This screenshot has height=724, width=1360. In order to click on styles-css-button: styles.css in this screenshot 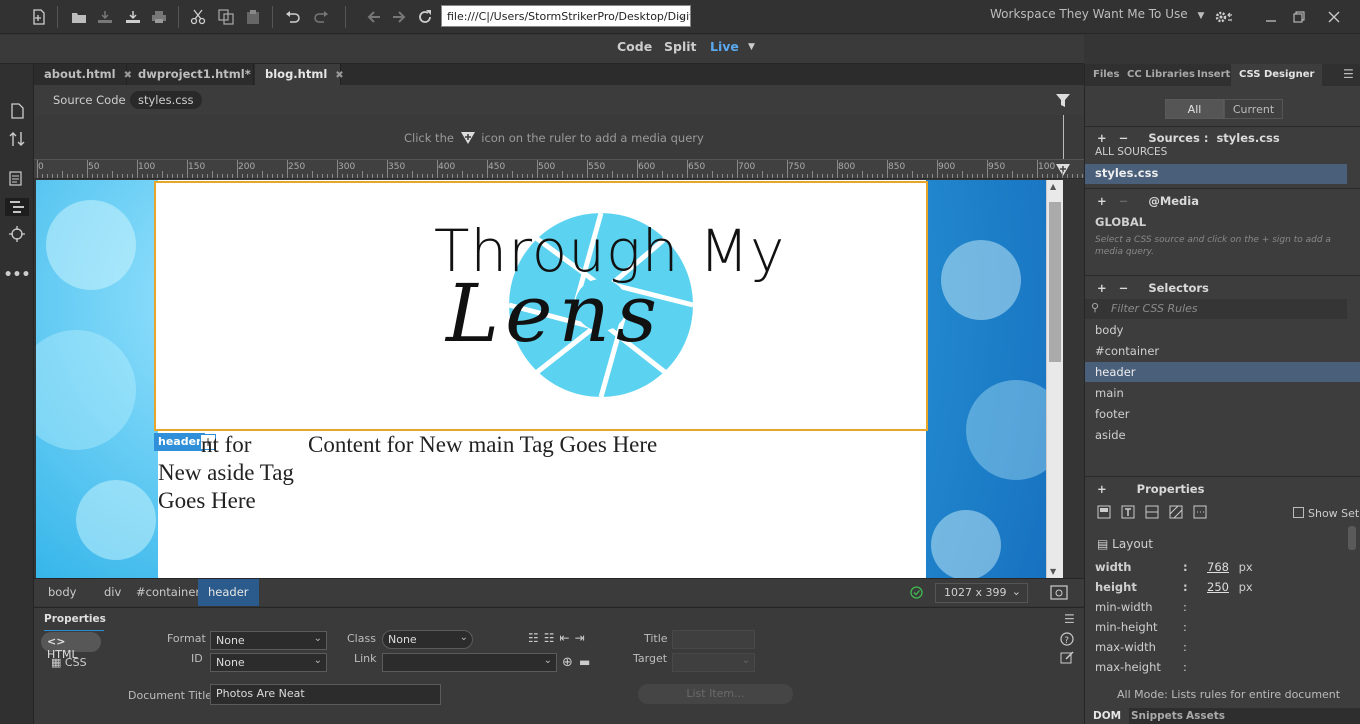, I will do `click(166, 100)`.